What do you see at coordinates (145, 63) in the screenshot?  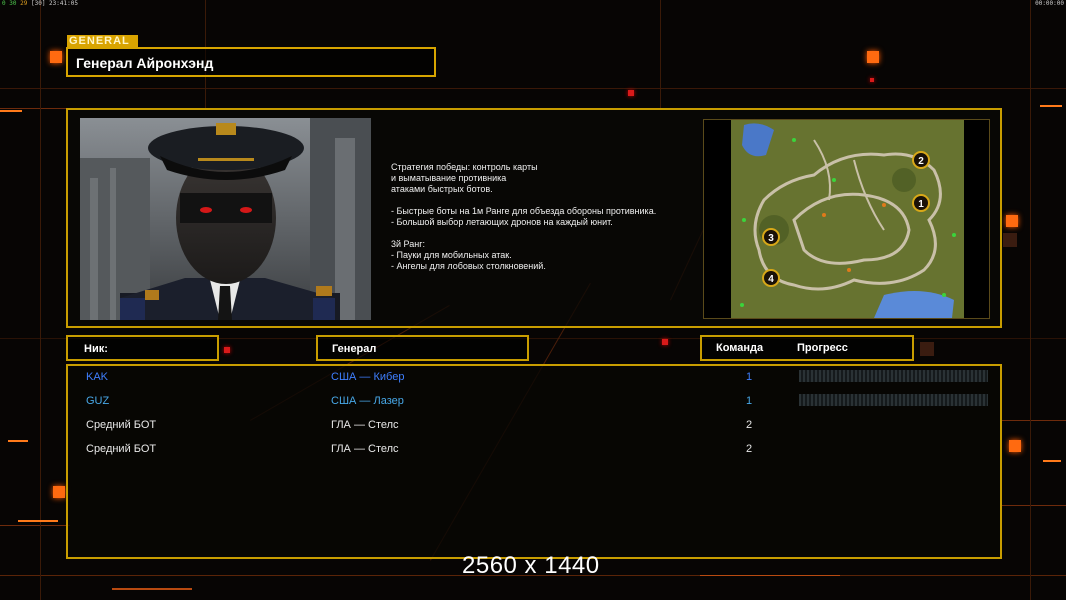 I see `general-name: Генерал Айронхэнд` at bounding box center [145, 63].